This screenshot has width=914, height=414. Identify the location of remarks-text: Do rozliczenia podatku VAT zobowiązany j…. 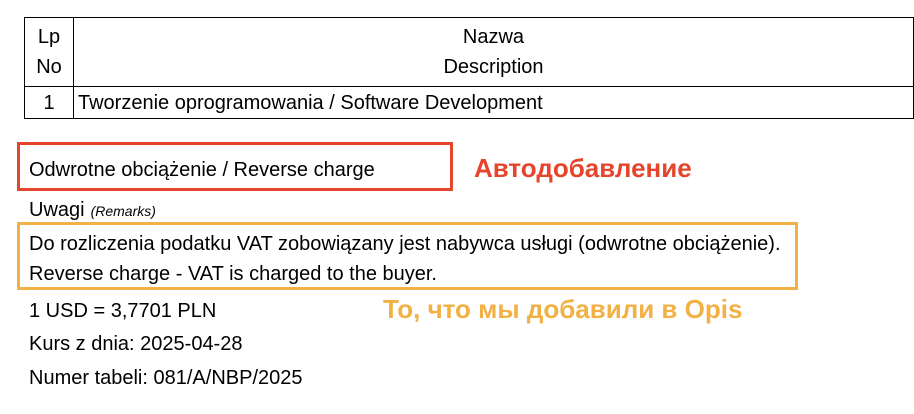
(405, 259).